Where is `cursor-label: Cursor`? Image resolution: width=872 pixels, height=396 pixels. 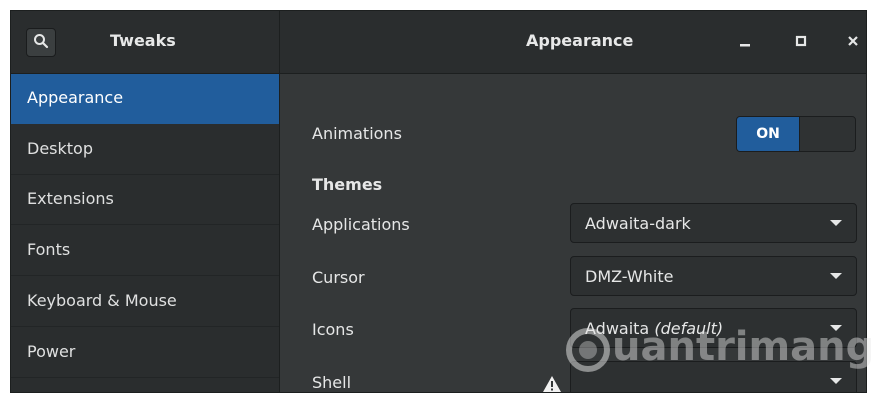 cursor-label: Cursor is located at coordinates (338, 277).